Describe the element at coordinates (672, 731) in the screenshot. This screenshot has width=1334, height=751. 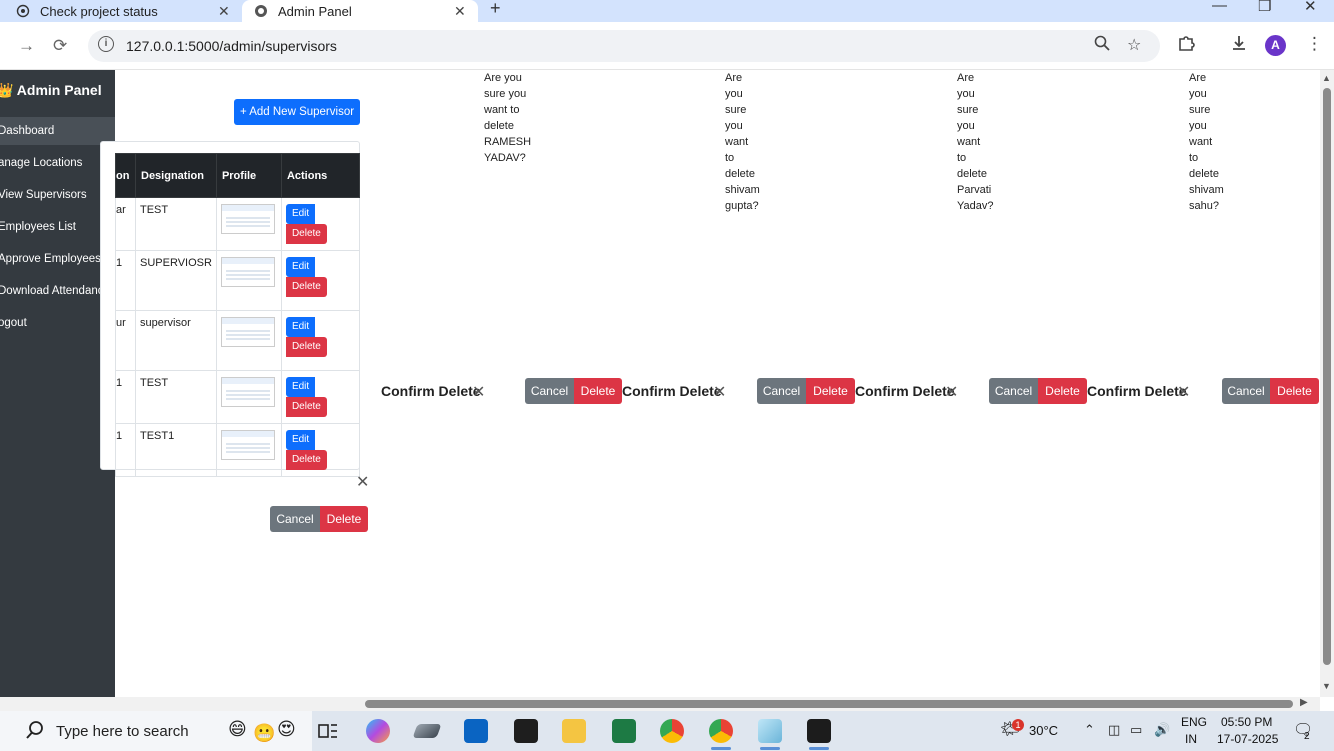
I see `chrome-icon` at that location.